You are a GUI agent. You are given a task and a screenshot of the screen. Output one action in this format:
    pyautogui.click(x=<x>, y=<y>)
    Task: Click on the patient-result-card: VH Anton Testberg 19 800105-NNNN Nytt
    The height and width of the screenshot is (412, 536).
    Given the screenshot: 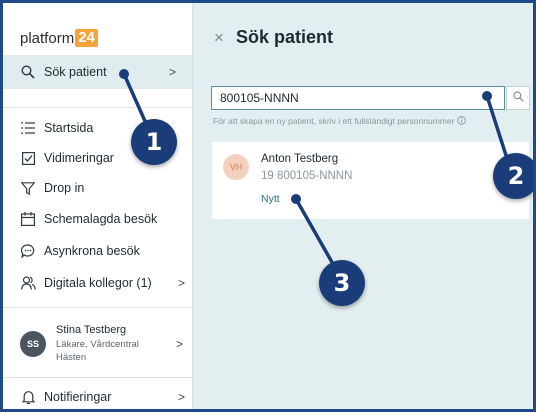 What is the action you would take?
    pyautogui.click(x=370, y=180)
    